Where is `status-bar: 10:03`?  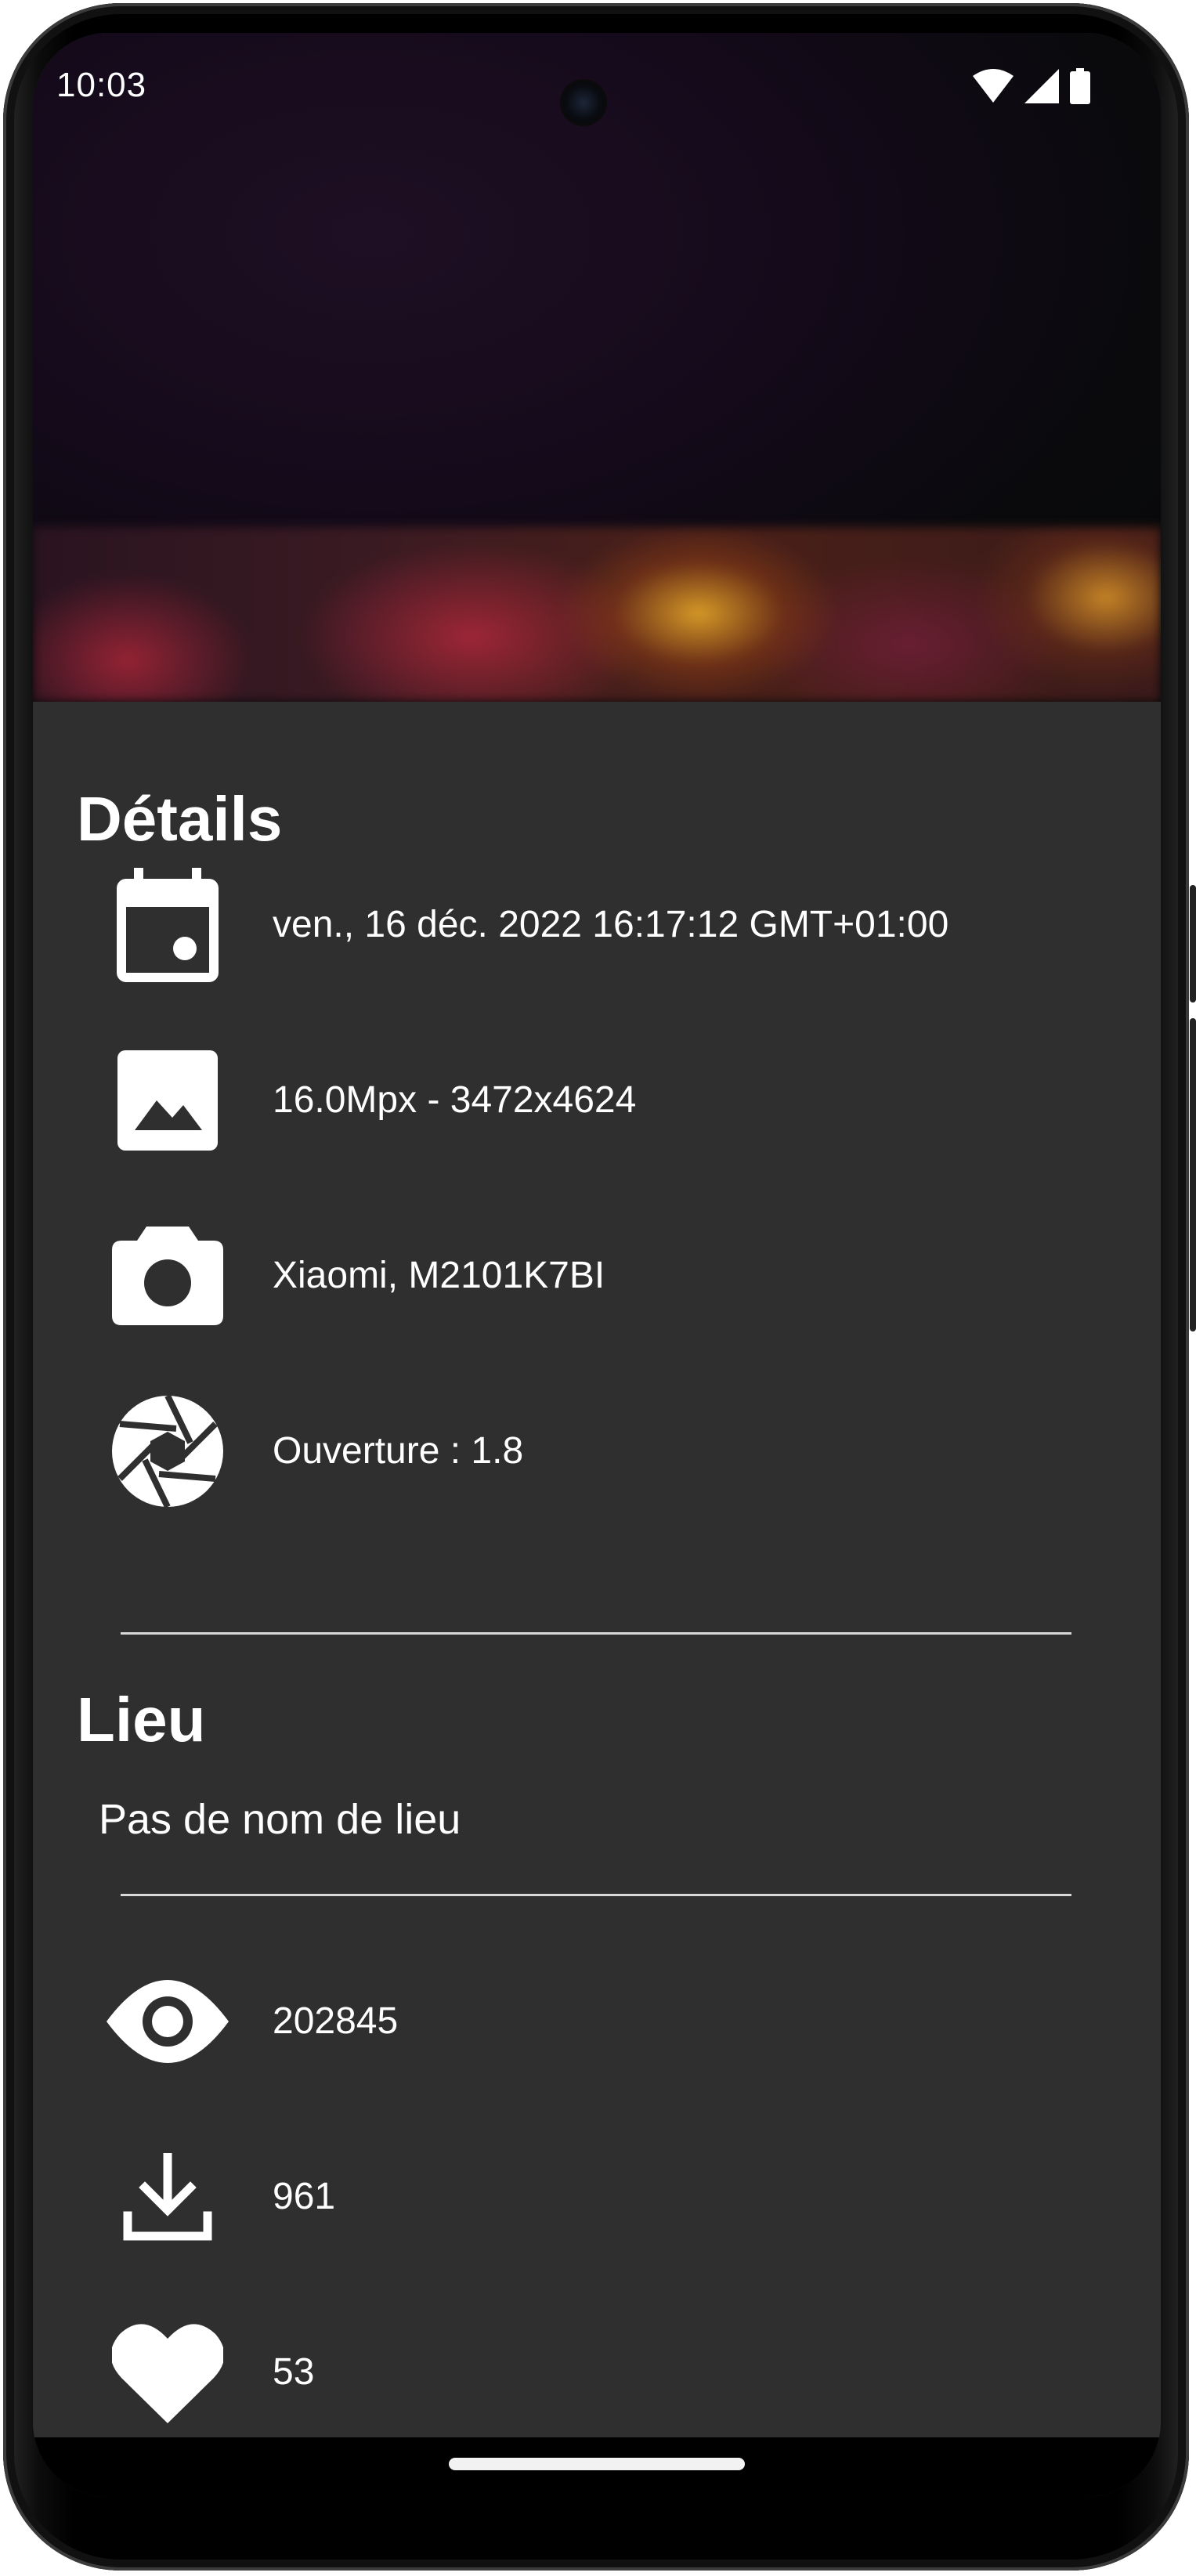
status-bar: 10:03 is located at coordinates (597, 91).